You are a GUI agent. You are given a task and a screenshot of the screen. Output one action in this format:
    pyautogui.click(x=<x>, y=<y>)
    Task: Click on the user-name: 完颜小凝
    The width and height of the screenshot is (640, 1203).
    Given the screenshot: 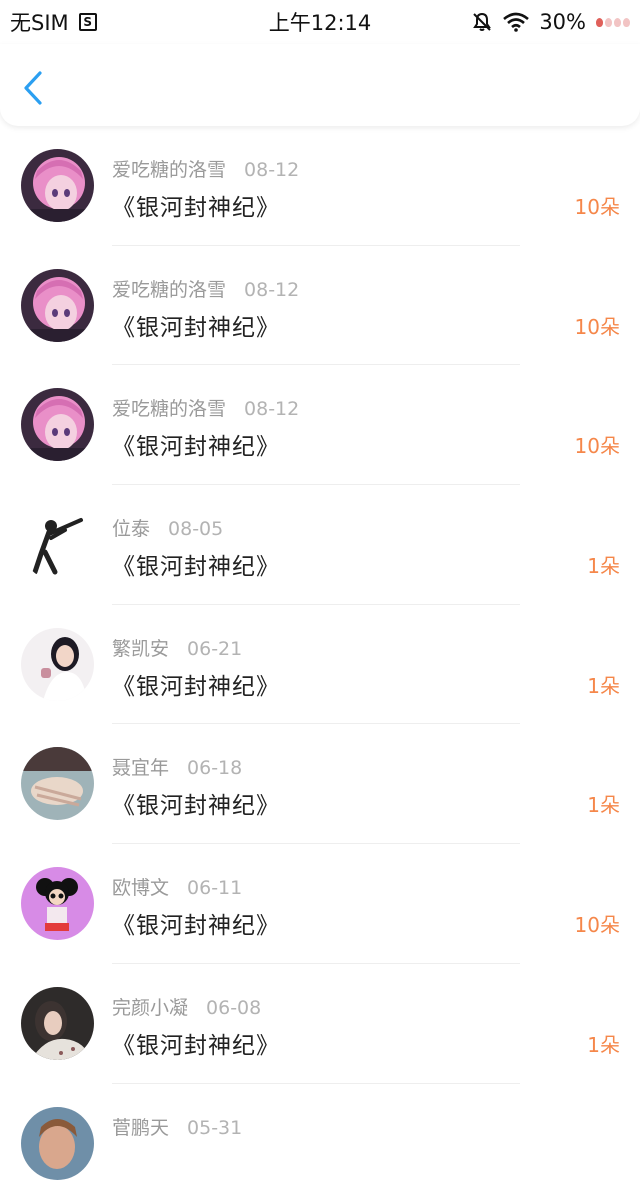 What is the action you would take?
    pyautogui.click(x=150, y=1008)
    